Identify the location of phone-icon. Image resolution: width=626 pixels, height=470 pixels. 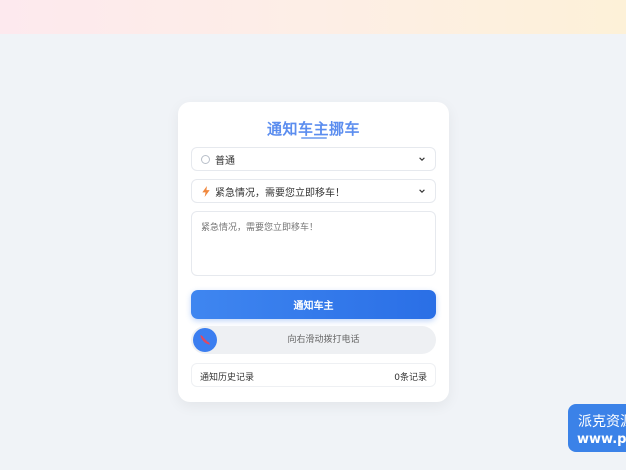
(205, 340).